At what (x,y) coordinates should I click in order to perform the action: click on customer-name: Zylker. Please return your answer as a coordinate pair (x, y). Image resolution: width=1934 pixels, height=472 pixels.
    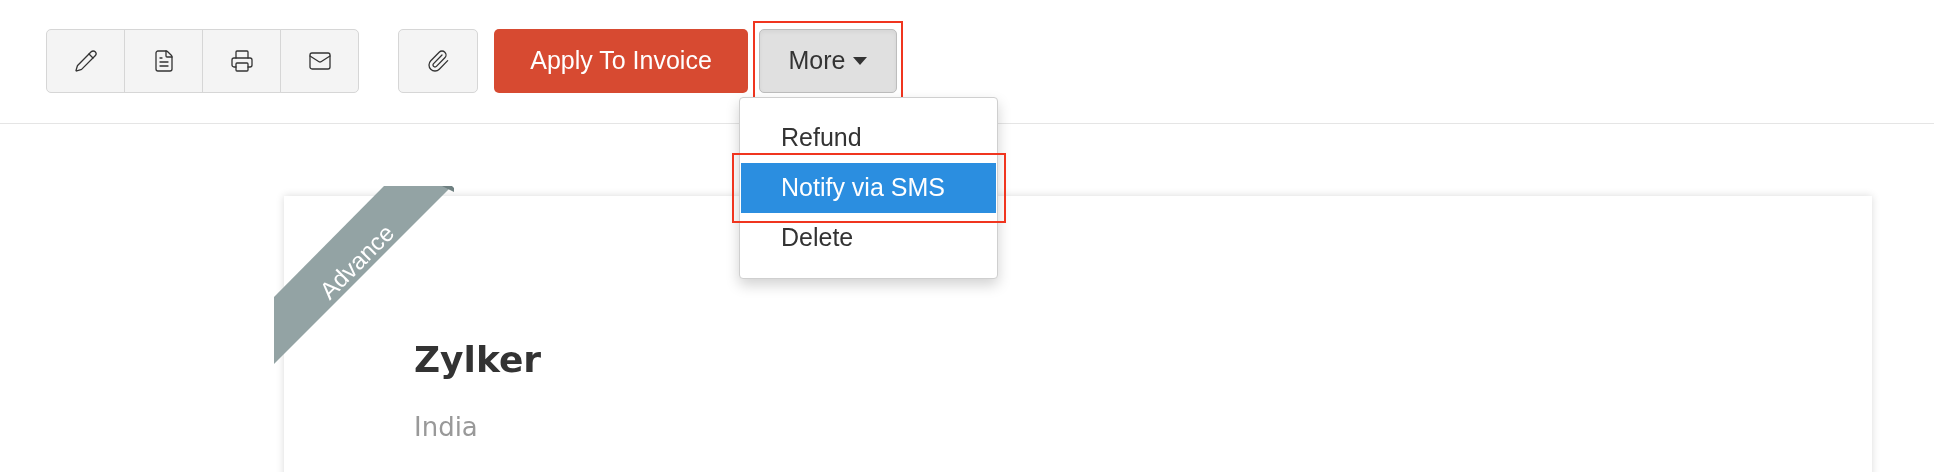
    Looking at the image, I should click on (478, 360).